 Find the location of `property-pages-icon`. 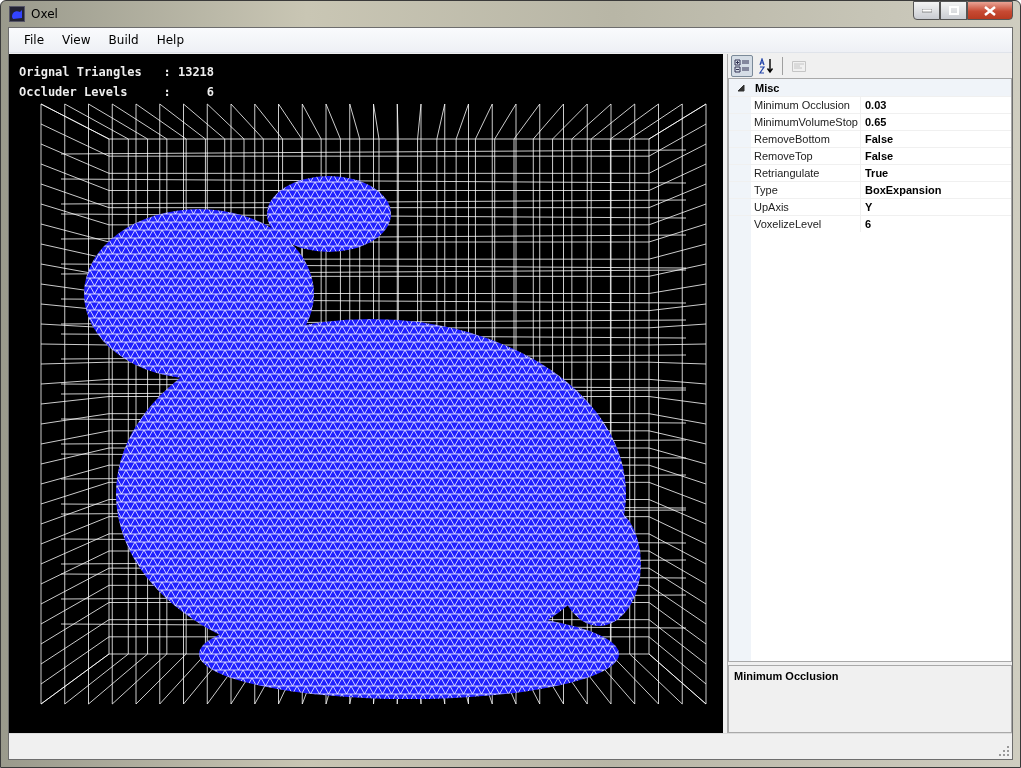

property-pages-icon is located at coordinates (799, 66).